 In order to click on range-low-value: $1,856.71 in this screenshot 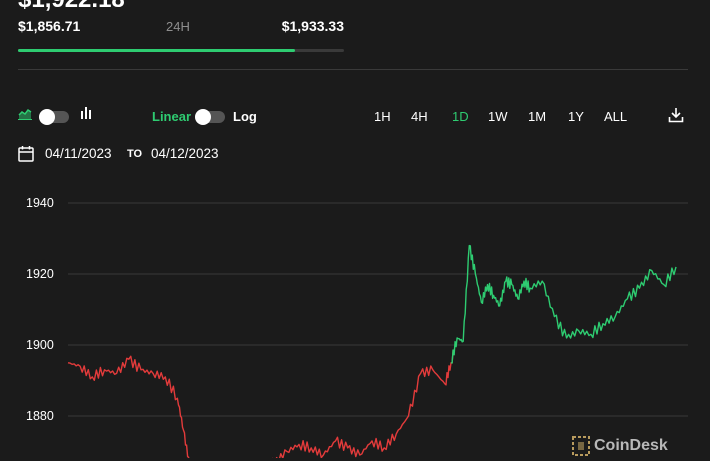, I will do `click(49, 26)`.